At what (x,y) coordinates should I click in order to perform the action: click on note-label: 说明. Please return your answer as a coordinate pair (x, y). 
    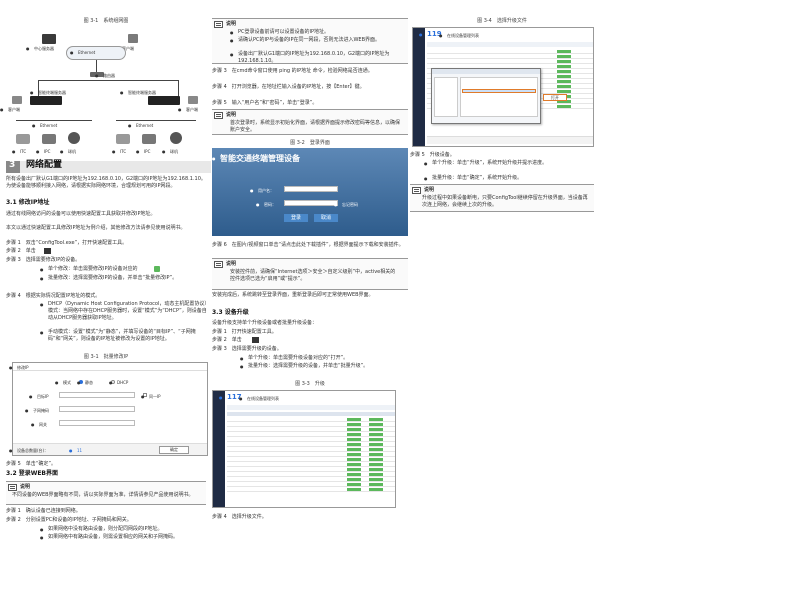
    Looking at the image, I should click on (231, 115).